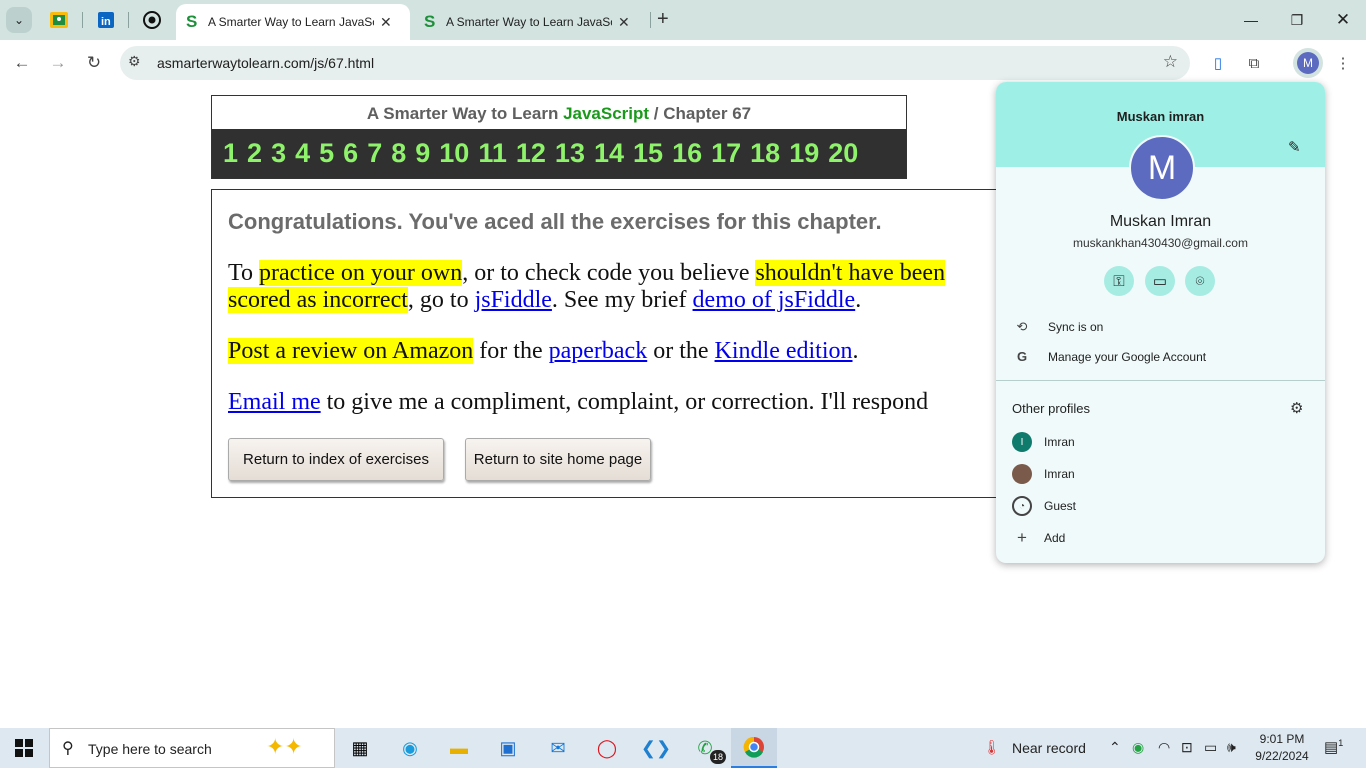  Describe the element at coordinates (278, 153) in the screenshot. I see `chapter-link: 3` at that location.